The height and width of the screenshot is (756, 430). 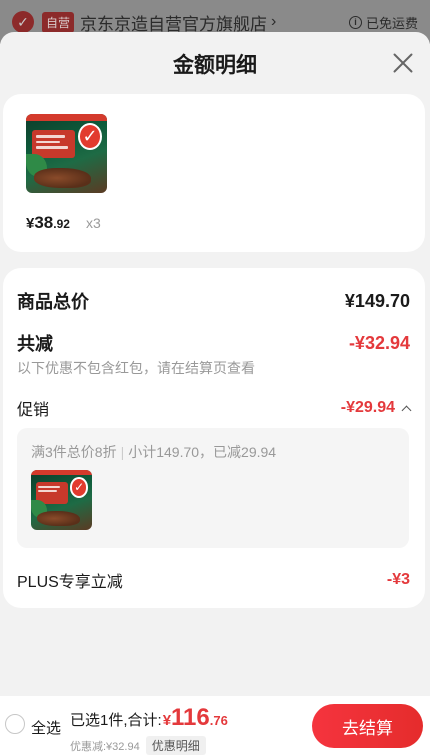 What do you see at coordinates (66, 153) in the screenshot?
I see `product-image: ✓` at bounding box center [66, 153].